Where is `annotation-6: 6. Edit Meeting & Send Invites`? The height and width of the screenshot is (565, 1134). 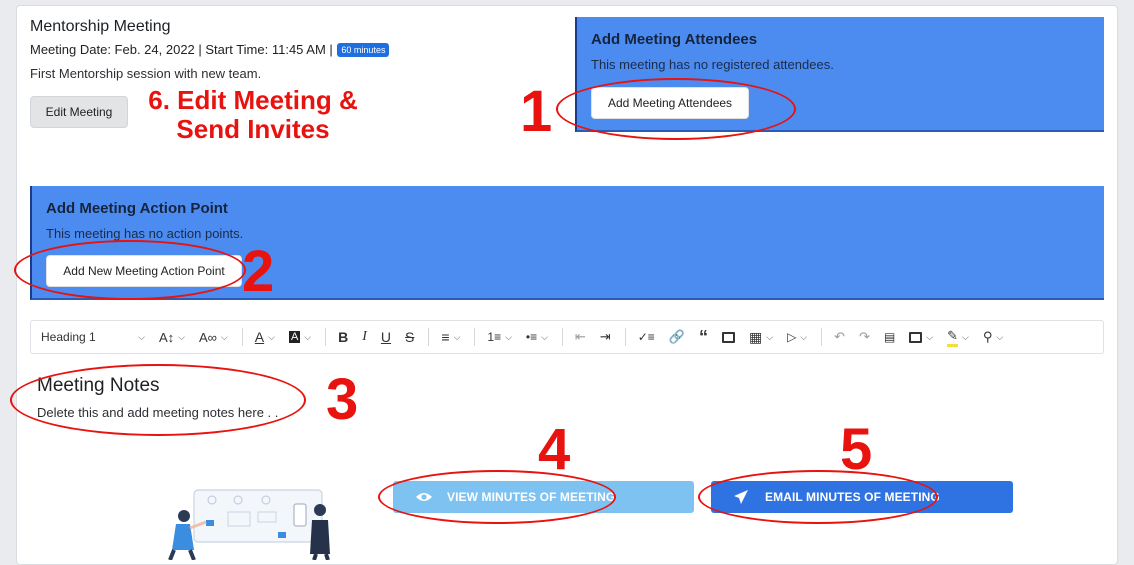
annotation-6: 6. Edit Meeting & Send Invites is located at coordinates (253, 115).